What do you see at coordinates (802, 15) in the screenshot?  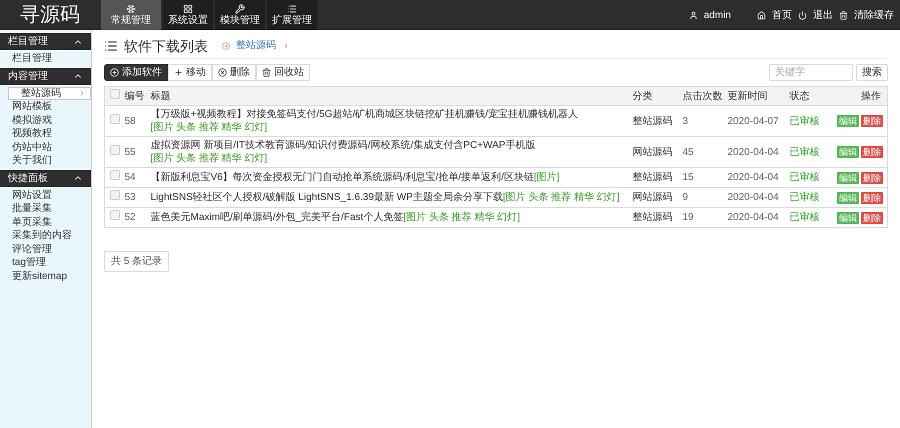 I see `power-icon` at bounding box center [802, 15].